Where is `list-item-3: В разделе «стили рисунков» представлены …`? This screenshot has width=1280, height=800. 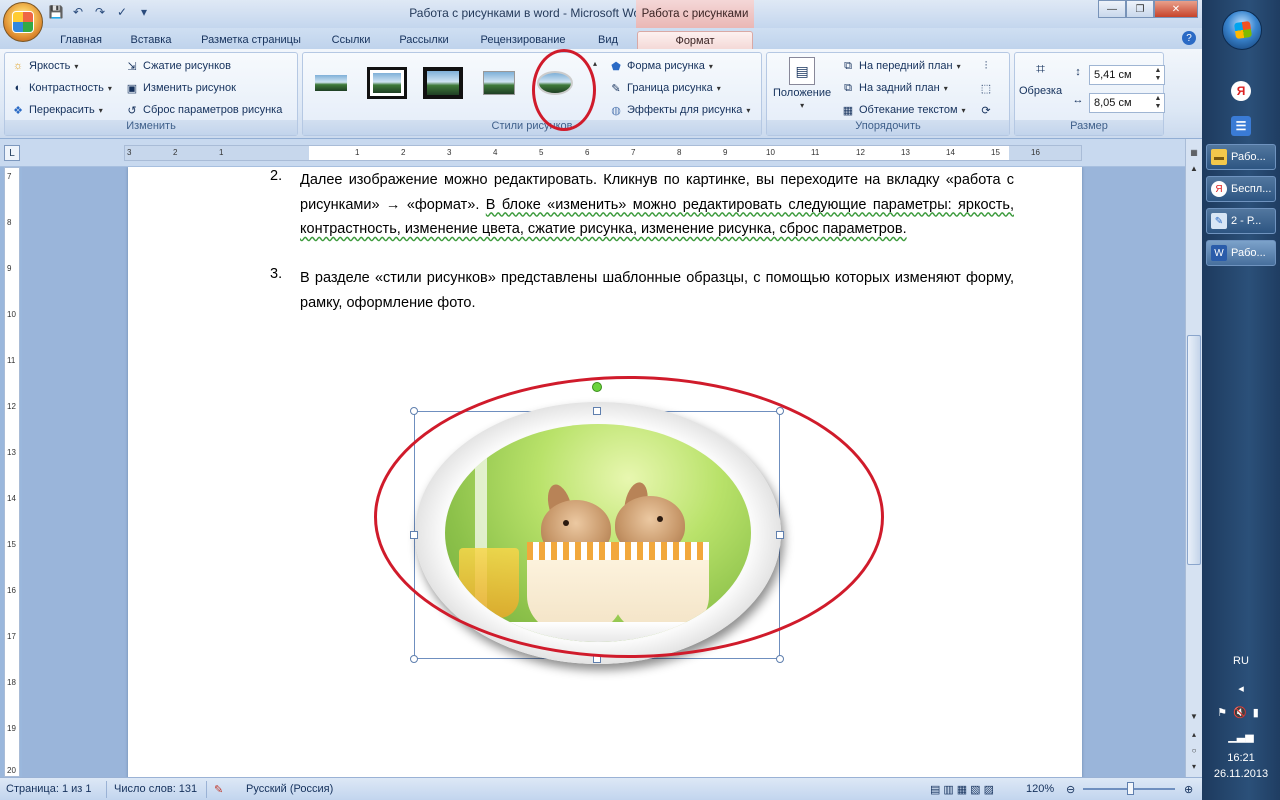
list-item-3: В разделе «стили рисунков» представлены … is located at coordinates (657, 290).